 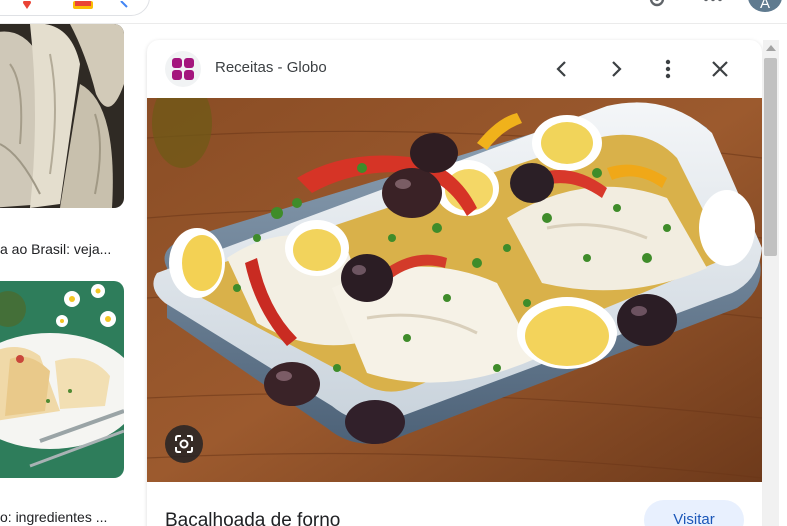 I want to click on previous-image-button, so click(x=562, y=69).